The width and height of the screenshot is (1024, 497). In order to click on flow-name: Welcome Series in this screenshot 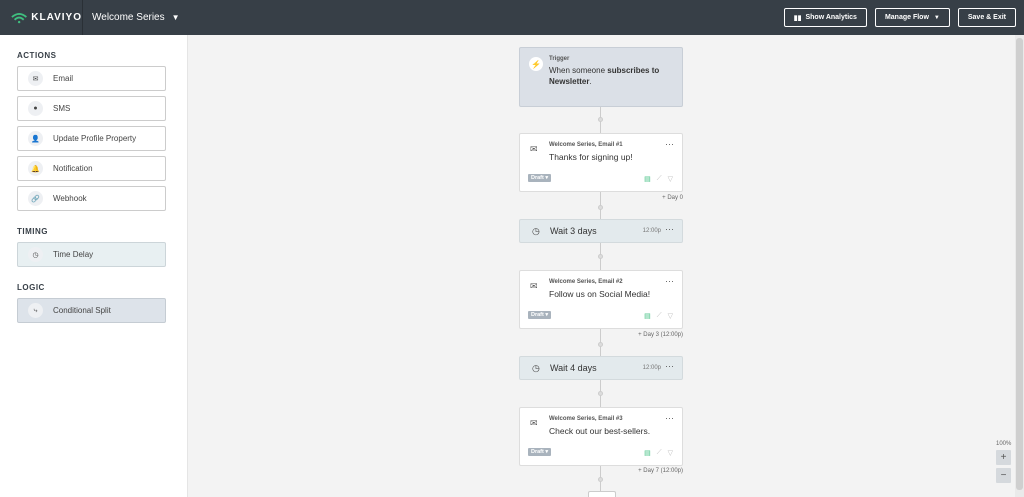, I will do `click(128, 17)`.